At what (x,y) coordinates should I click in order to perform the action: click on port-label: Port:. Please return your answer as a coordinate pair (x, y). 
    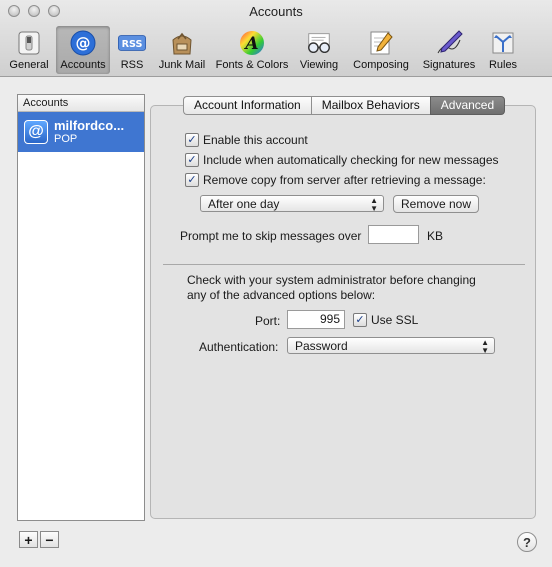
    Looking at the image, I should click on (268, 321).